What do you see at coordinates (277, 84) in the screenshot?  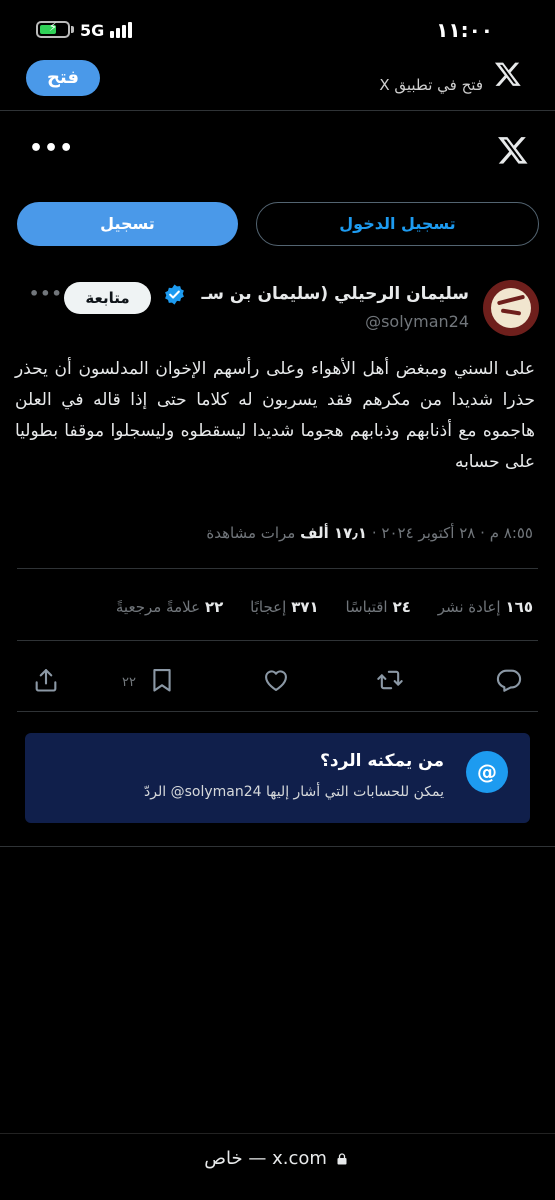 I see `open-in-app-banner: فتح فتح في تطبيق X` at bounding box center [277, 84].